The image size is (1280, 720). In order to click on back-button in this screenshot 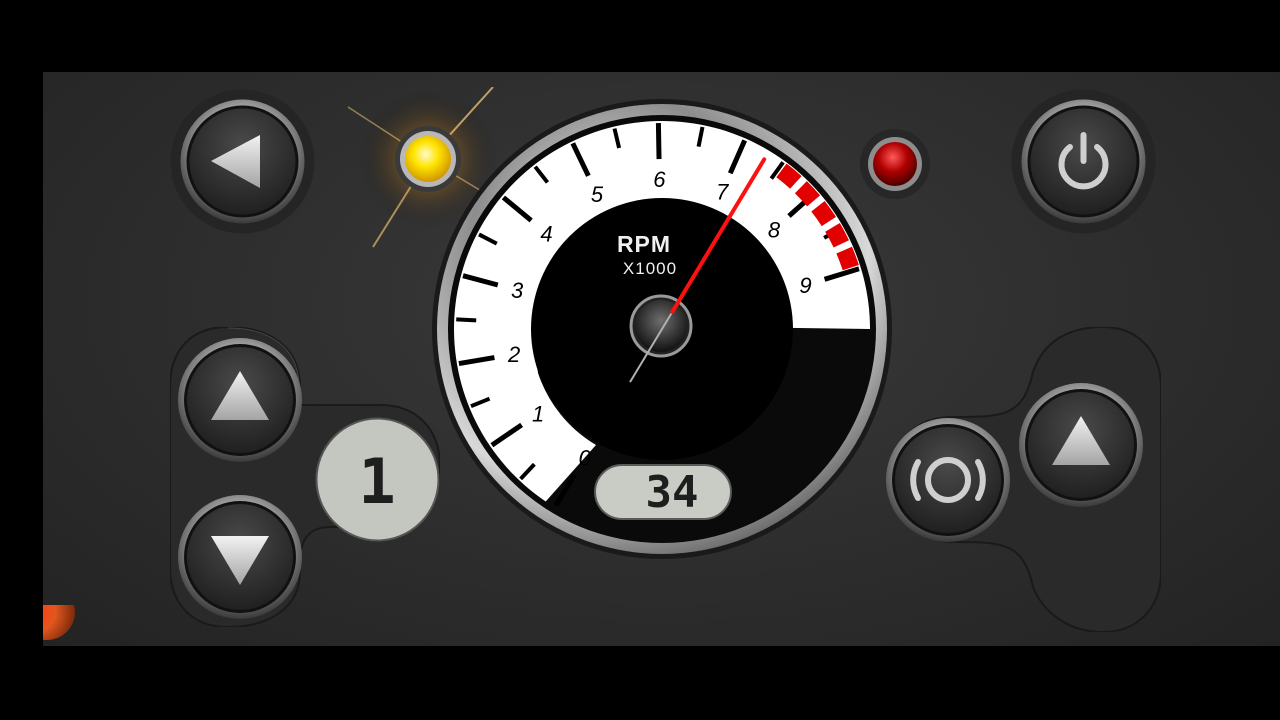, I will do `click(242, 161)`.